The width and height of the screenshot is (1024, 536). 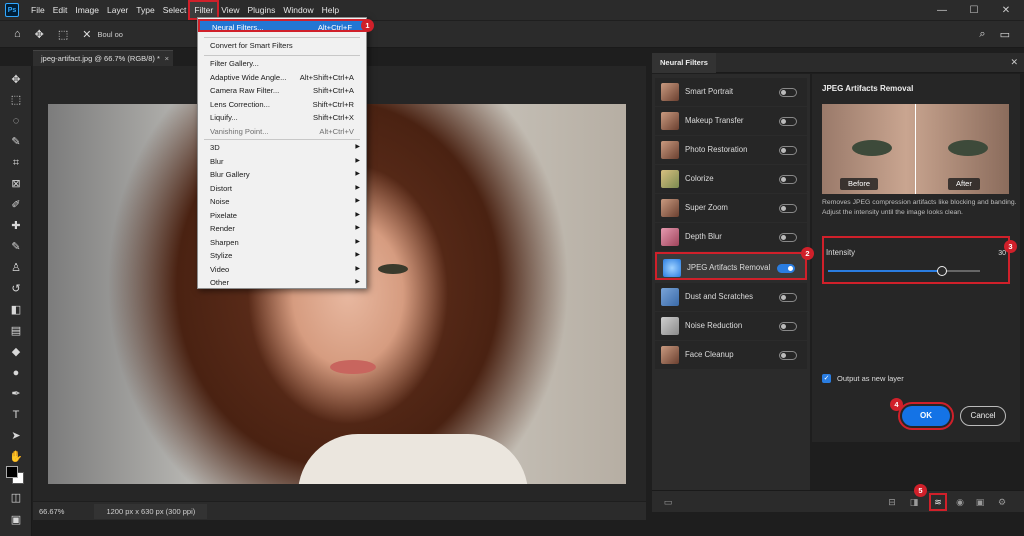 I want to click on menu-item-stylize: Stylize ▶, so click(x=282, y=255).